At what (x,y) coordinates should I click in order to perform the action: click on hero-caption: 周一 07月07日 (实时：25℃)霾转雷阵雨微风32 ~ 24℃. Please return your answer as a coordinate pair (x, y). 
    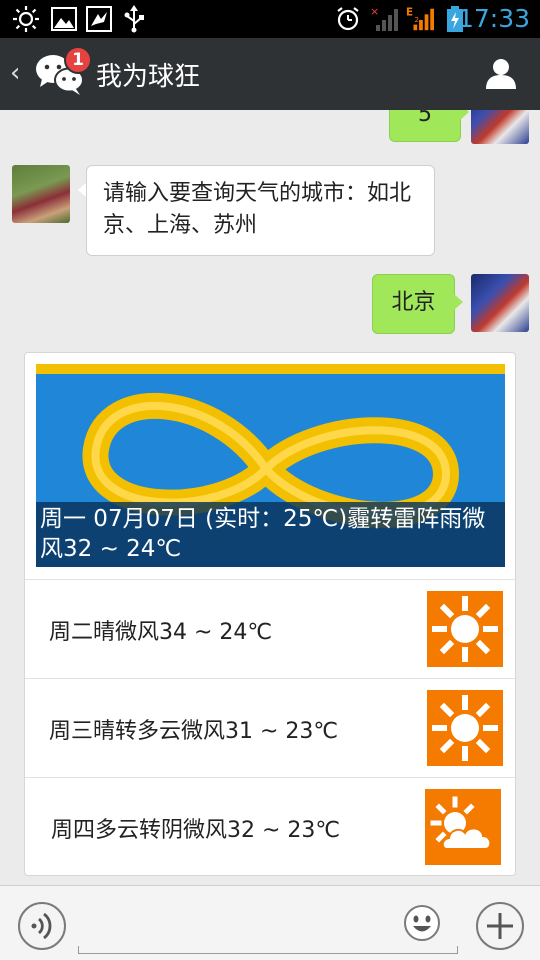
    Looking at the image, I should click on (270, 534).